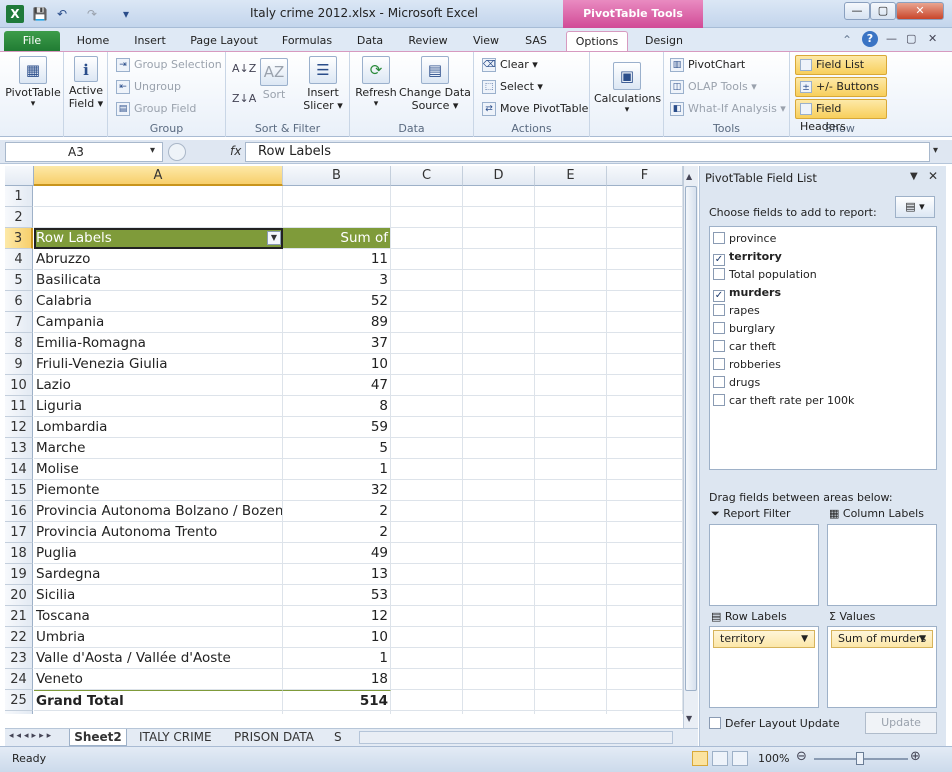 The width and height of the screenshot is (952, 772). Describe the element at coordinates (427, 176) in the screenshot. I see `column-header-c: C` at that location.